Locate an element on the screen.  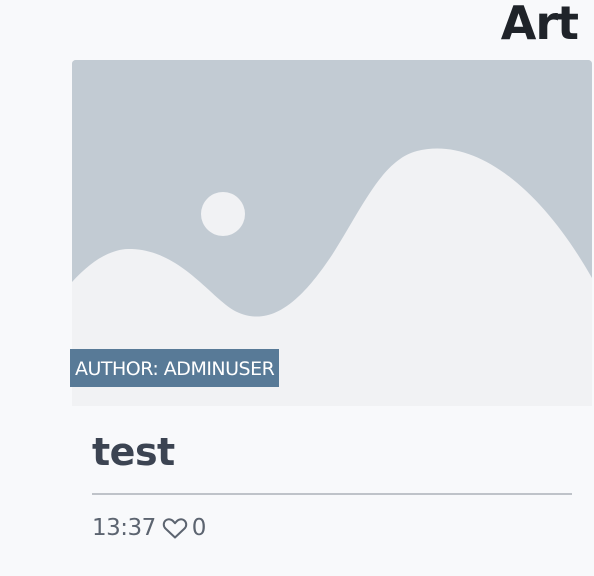
post-meta: 13:37 0 is located at coordinates (332, 528).